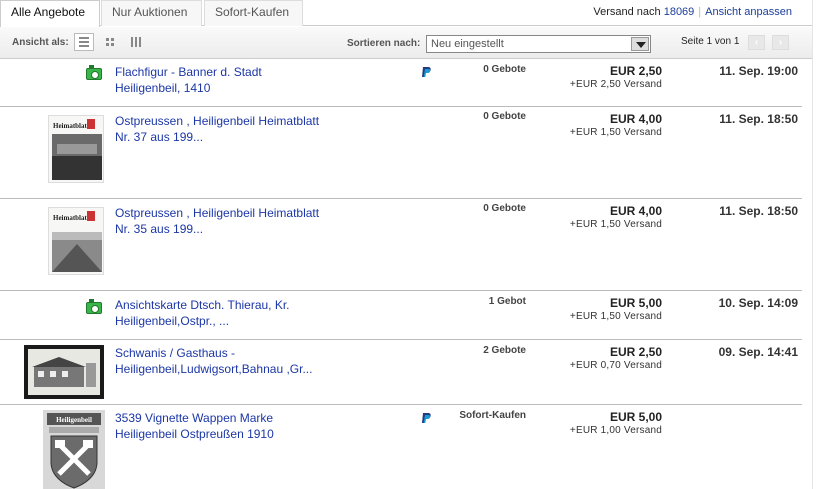  I want to click on chevron-left-icon: ‹, so click(756, 42).